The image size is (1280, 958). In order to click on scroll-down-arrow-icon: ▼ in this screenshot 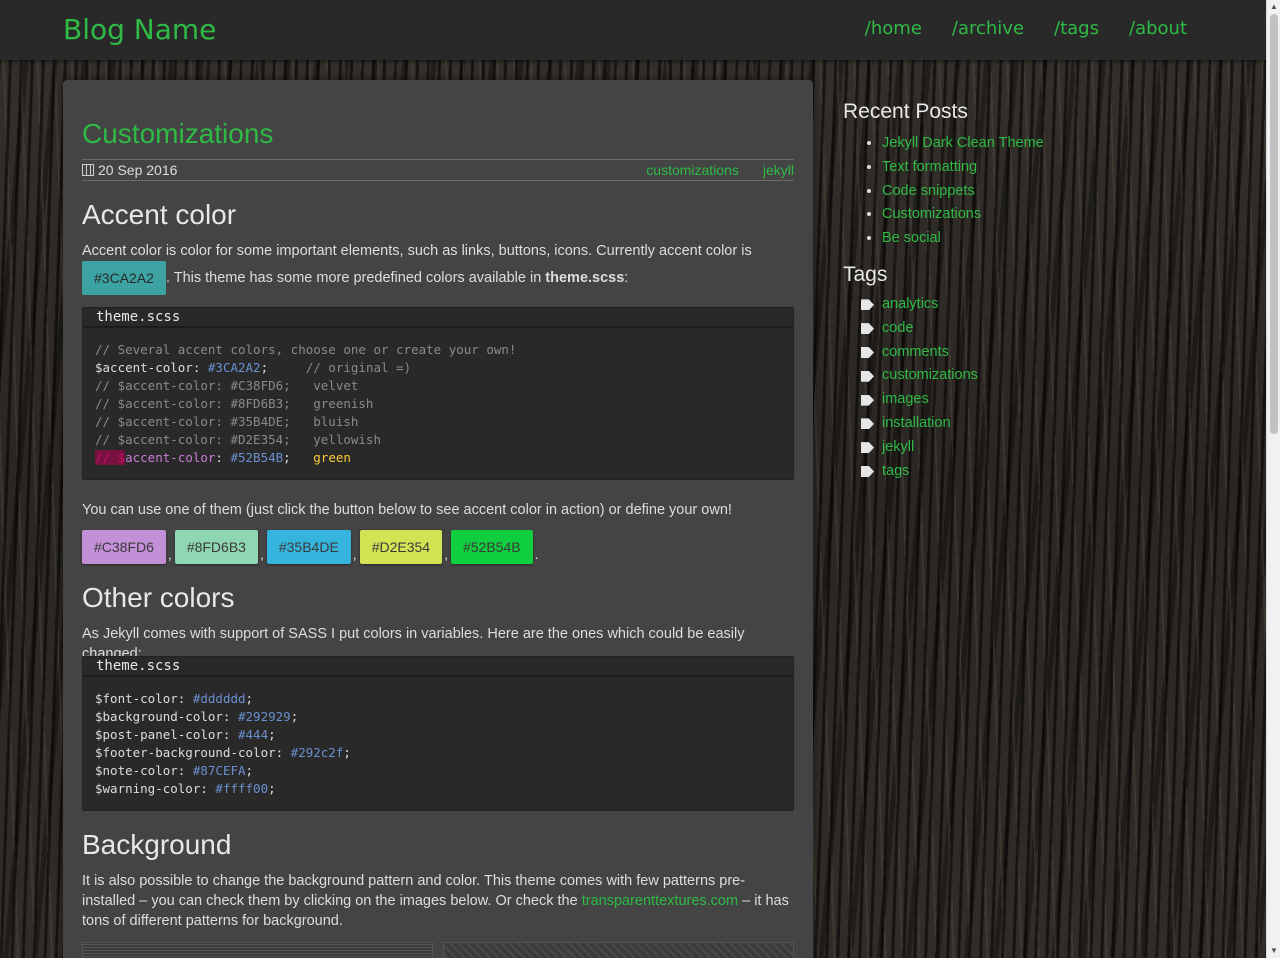, I will do `click(1273, 951)`.